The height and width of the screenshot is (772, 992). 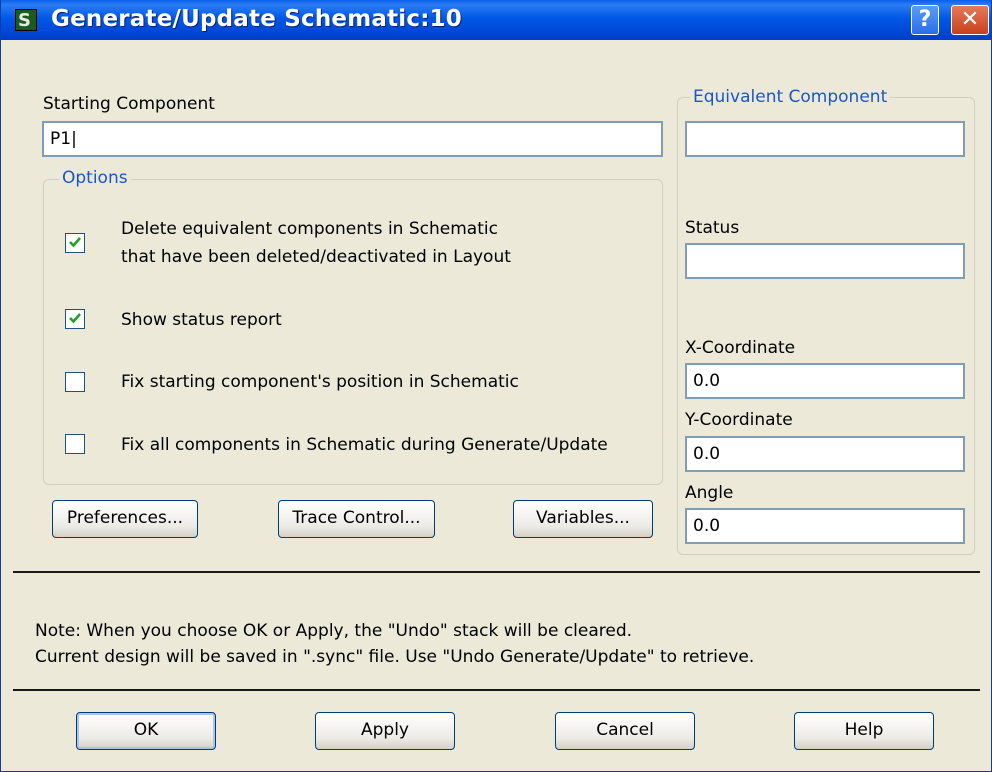 I want to click on app-icon: S, so click(x=26, y=20).